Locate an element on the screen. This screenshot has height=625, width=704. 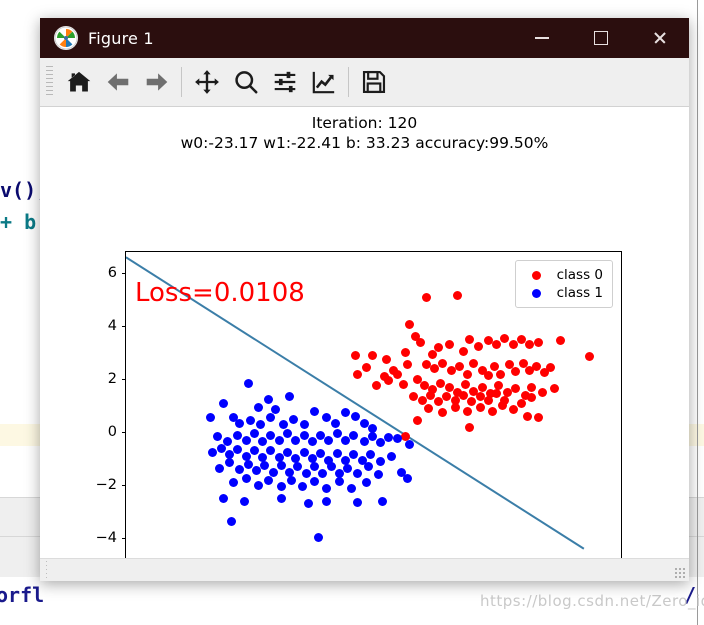
navigation-toolbar is located at coordinates (364, 82).